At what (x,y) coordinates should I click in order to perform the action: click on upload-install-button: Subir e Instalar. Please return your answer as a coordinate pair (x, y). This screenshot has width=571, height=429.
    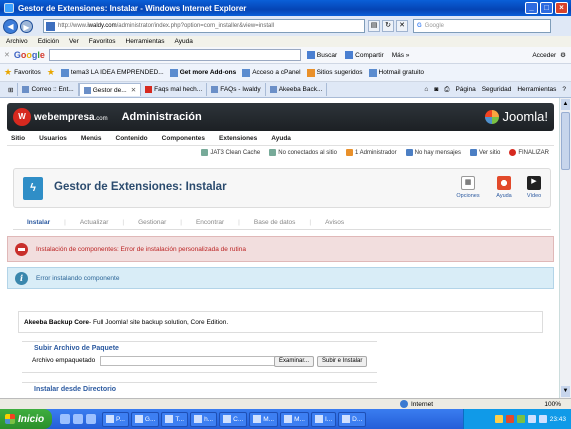
    Looking at the image, I should click on (342, 361).